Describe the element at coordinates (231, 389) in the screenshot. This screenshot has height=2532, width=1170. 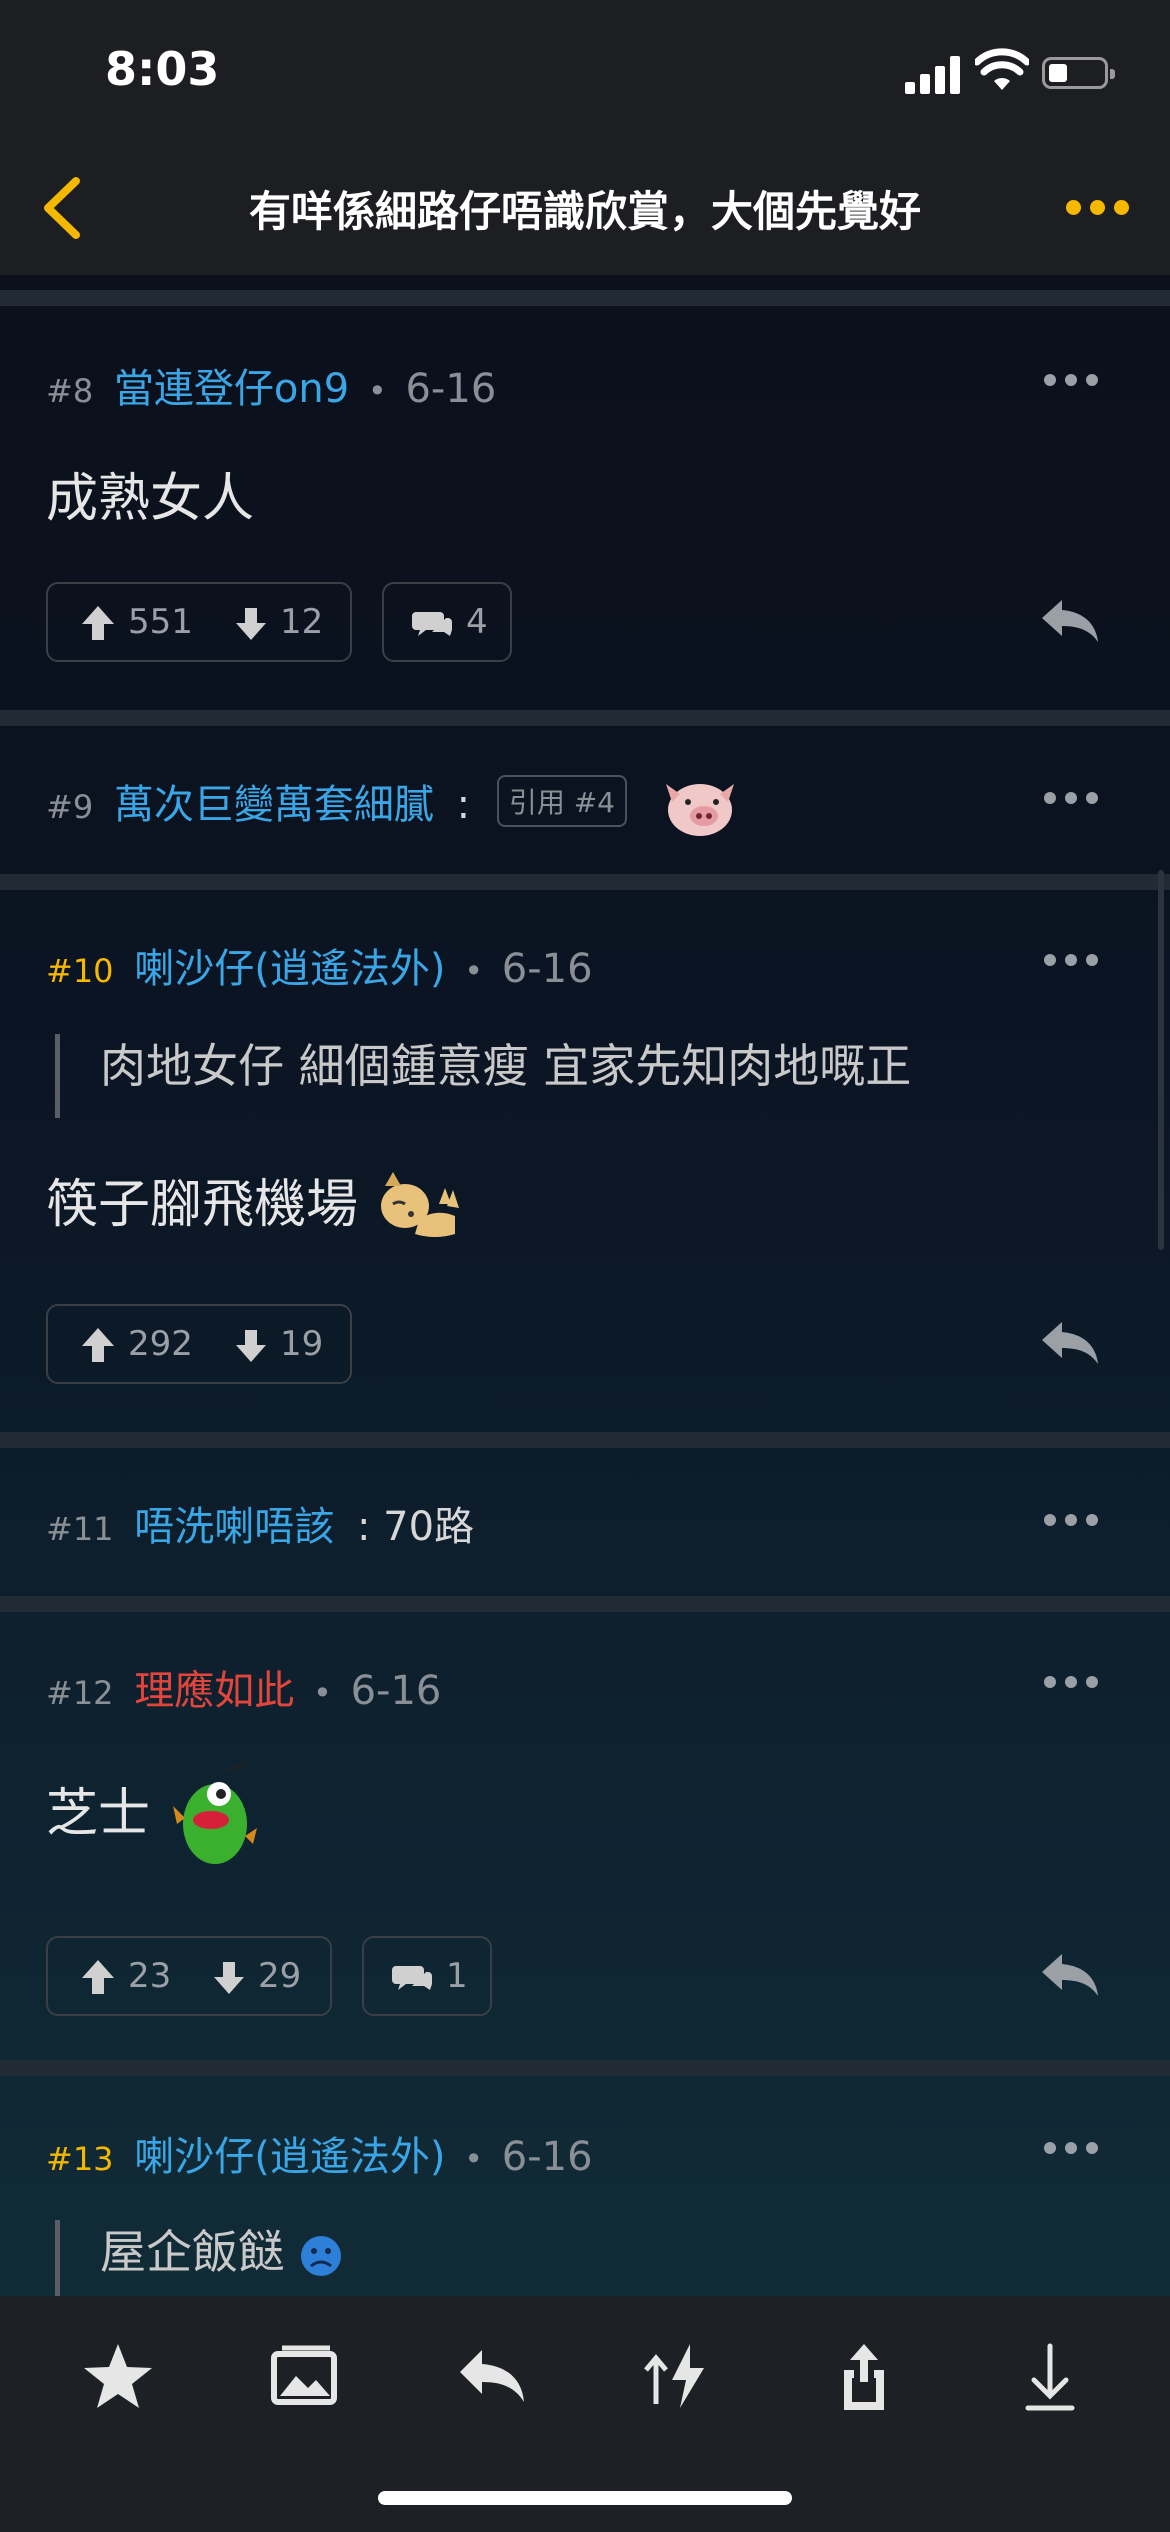
I see `author-name: 當連登仔on9` at that location.